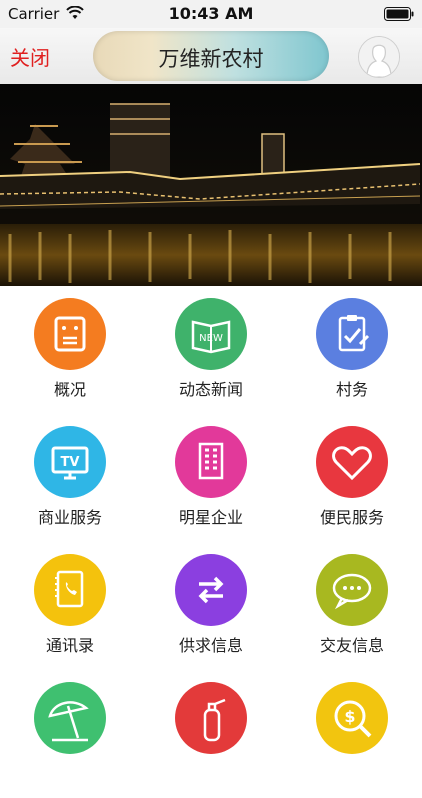 The width and height of the screenshot is (422, 798). I want to click on tile-village-affairs: 村务, so click(352, 350).